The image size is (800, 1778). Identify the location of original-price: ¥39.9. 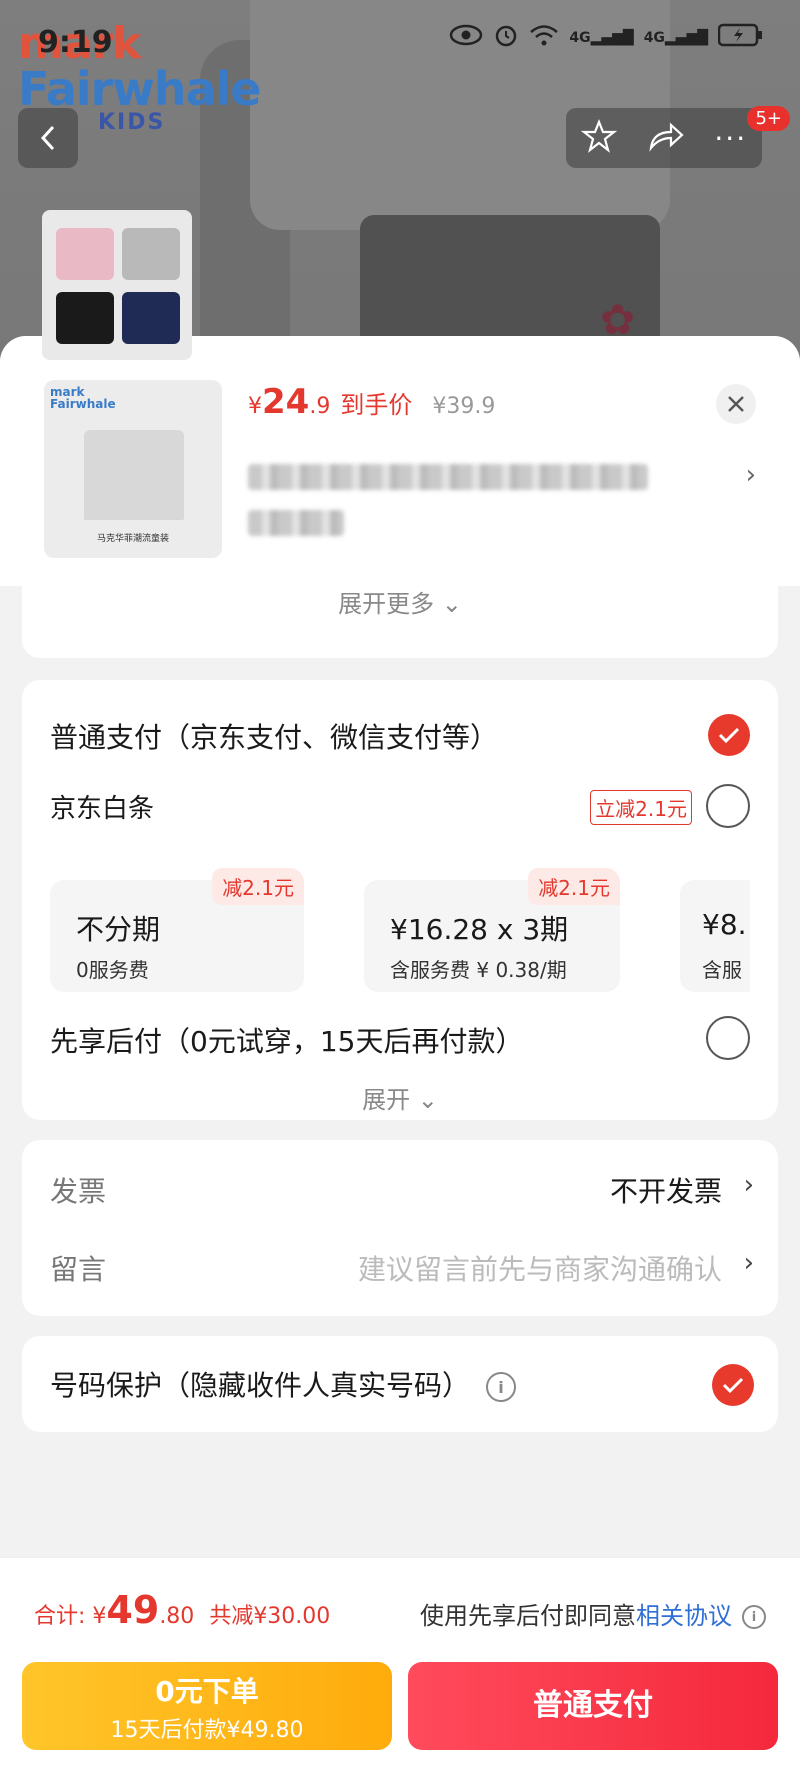
(464, 406).